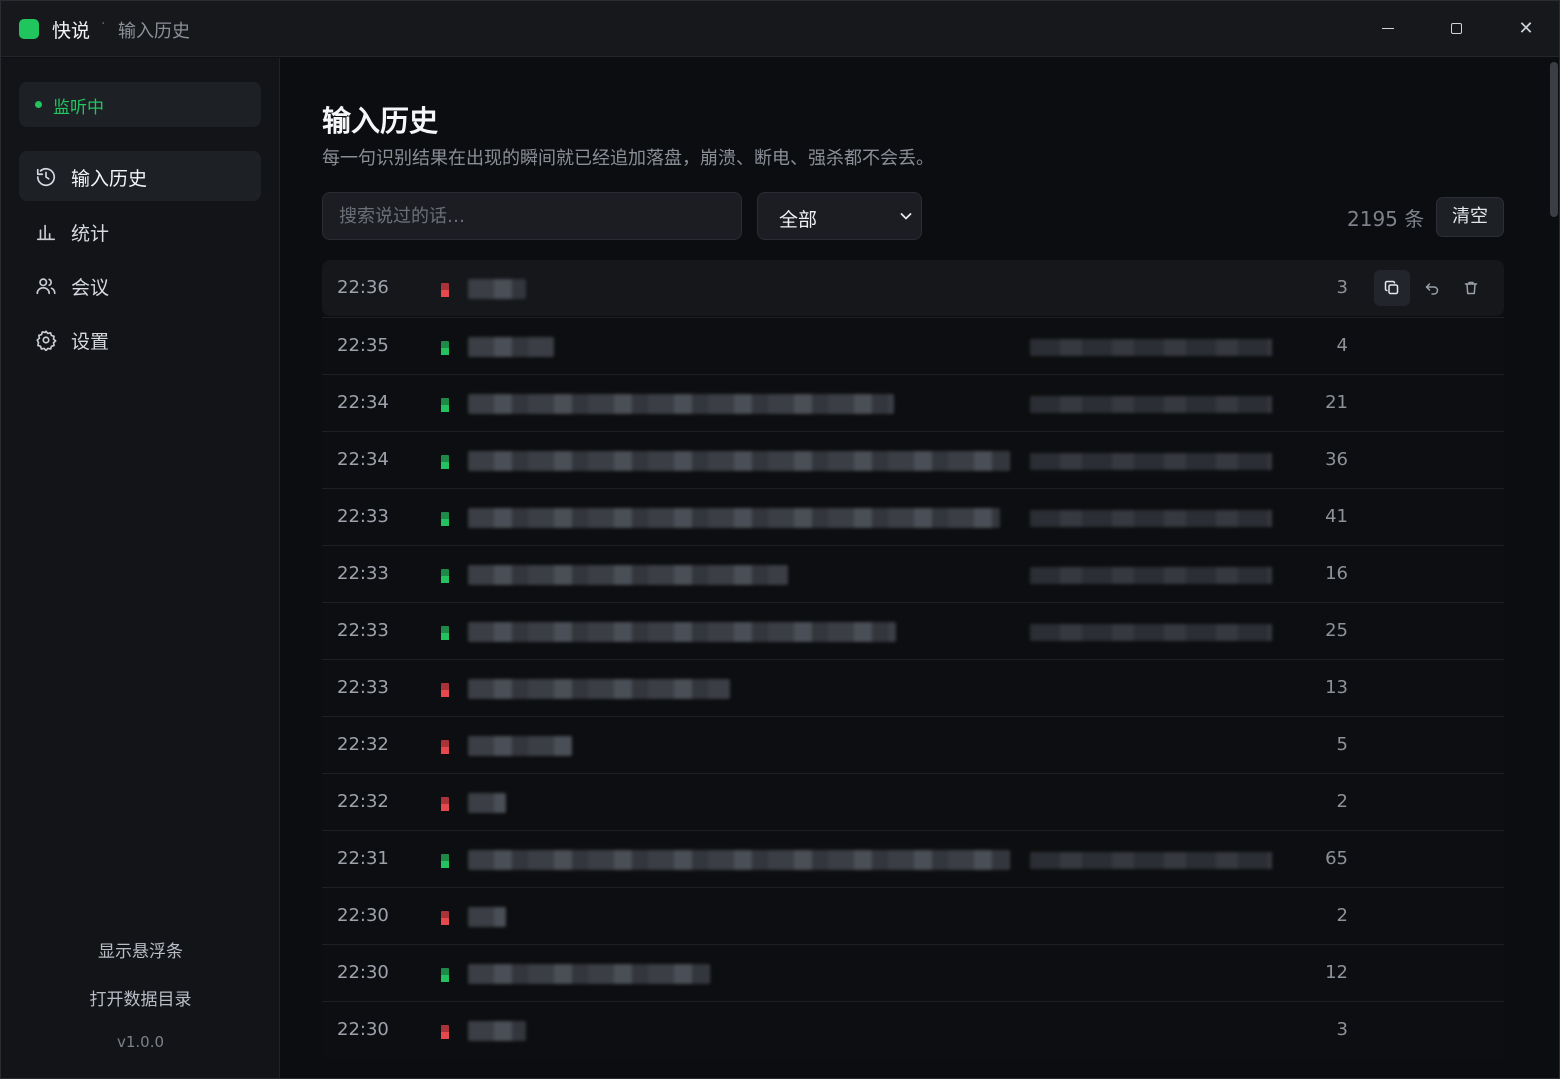  What do you see at coordinates (1336, 459) in the screenshot?
I see `row-char-count: 36` at bounding box center [1336, 459].